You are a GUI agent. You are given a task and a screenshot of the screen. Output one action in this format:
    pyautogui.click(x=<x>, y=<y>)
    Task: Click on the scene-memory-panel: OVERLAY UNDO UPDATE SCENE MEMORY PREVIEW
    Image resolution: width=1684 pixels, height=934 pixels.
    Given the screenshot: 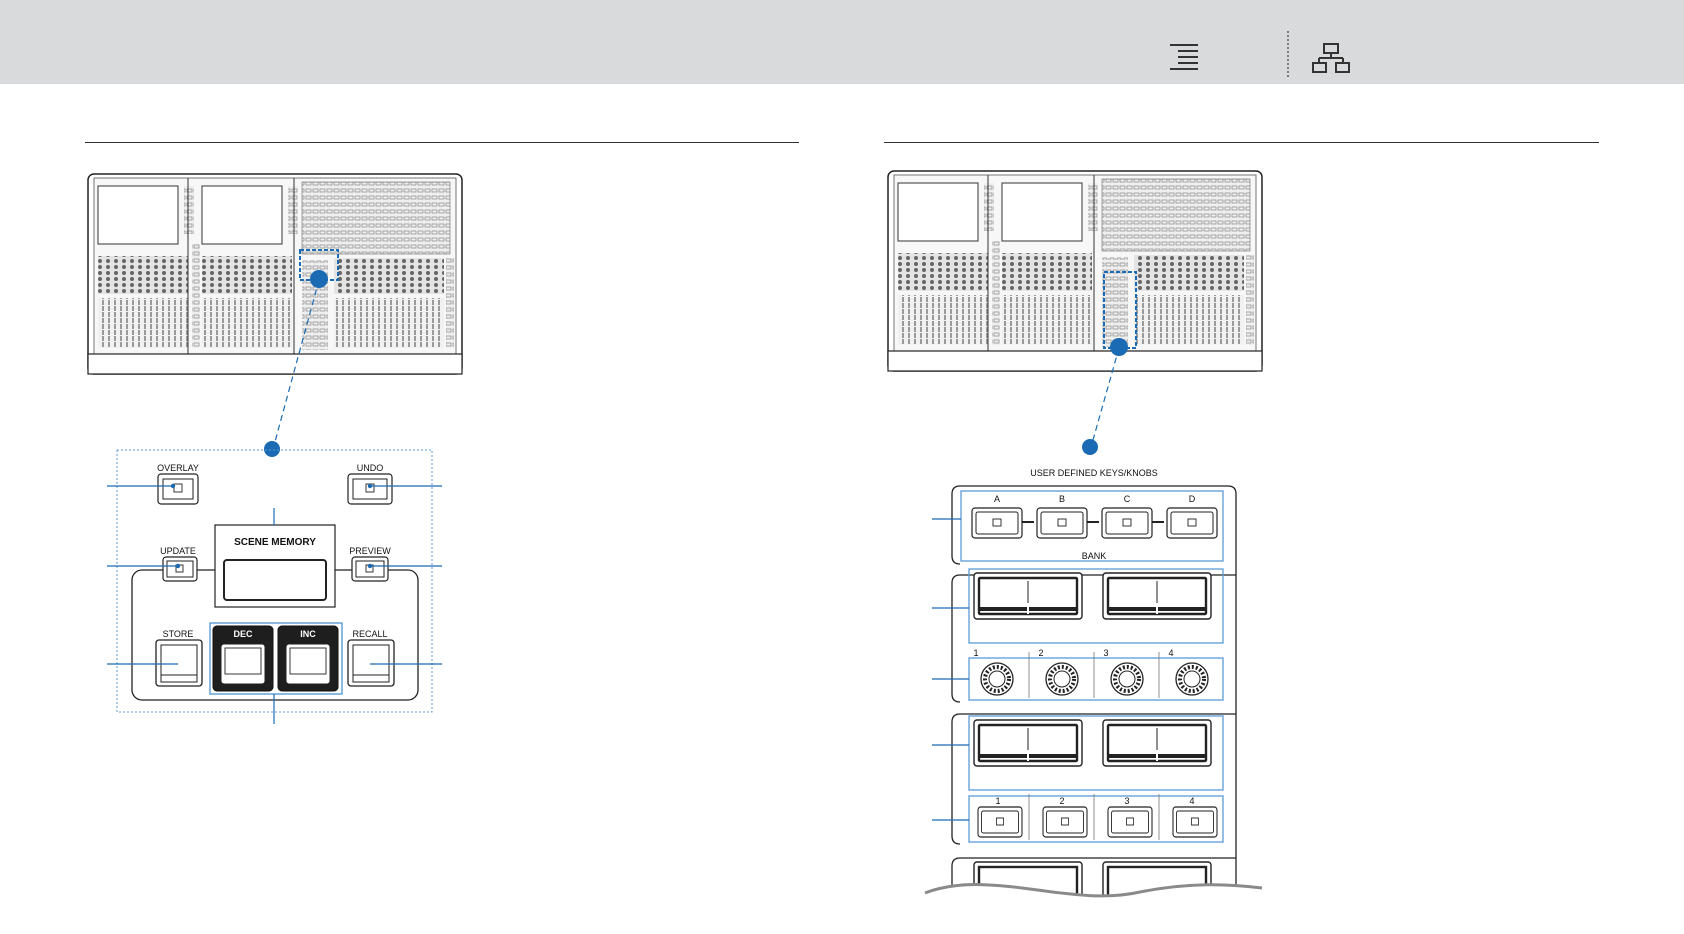 What is the action you would take?
    pyautogui.click(x=274, y=586)
    